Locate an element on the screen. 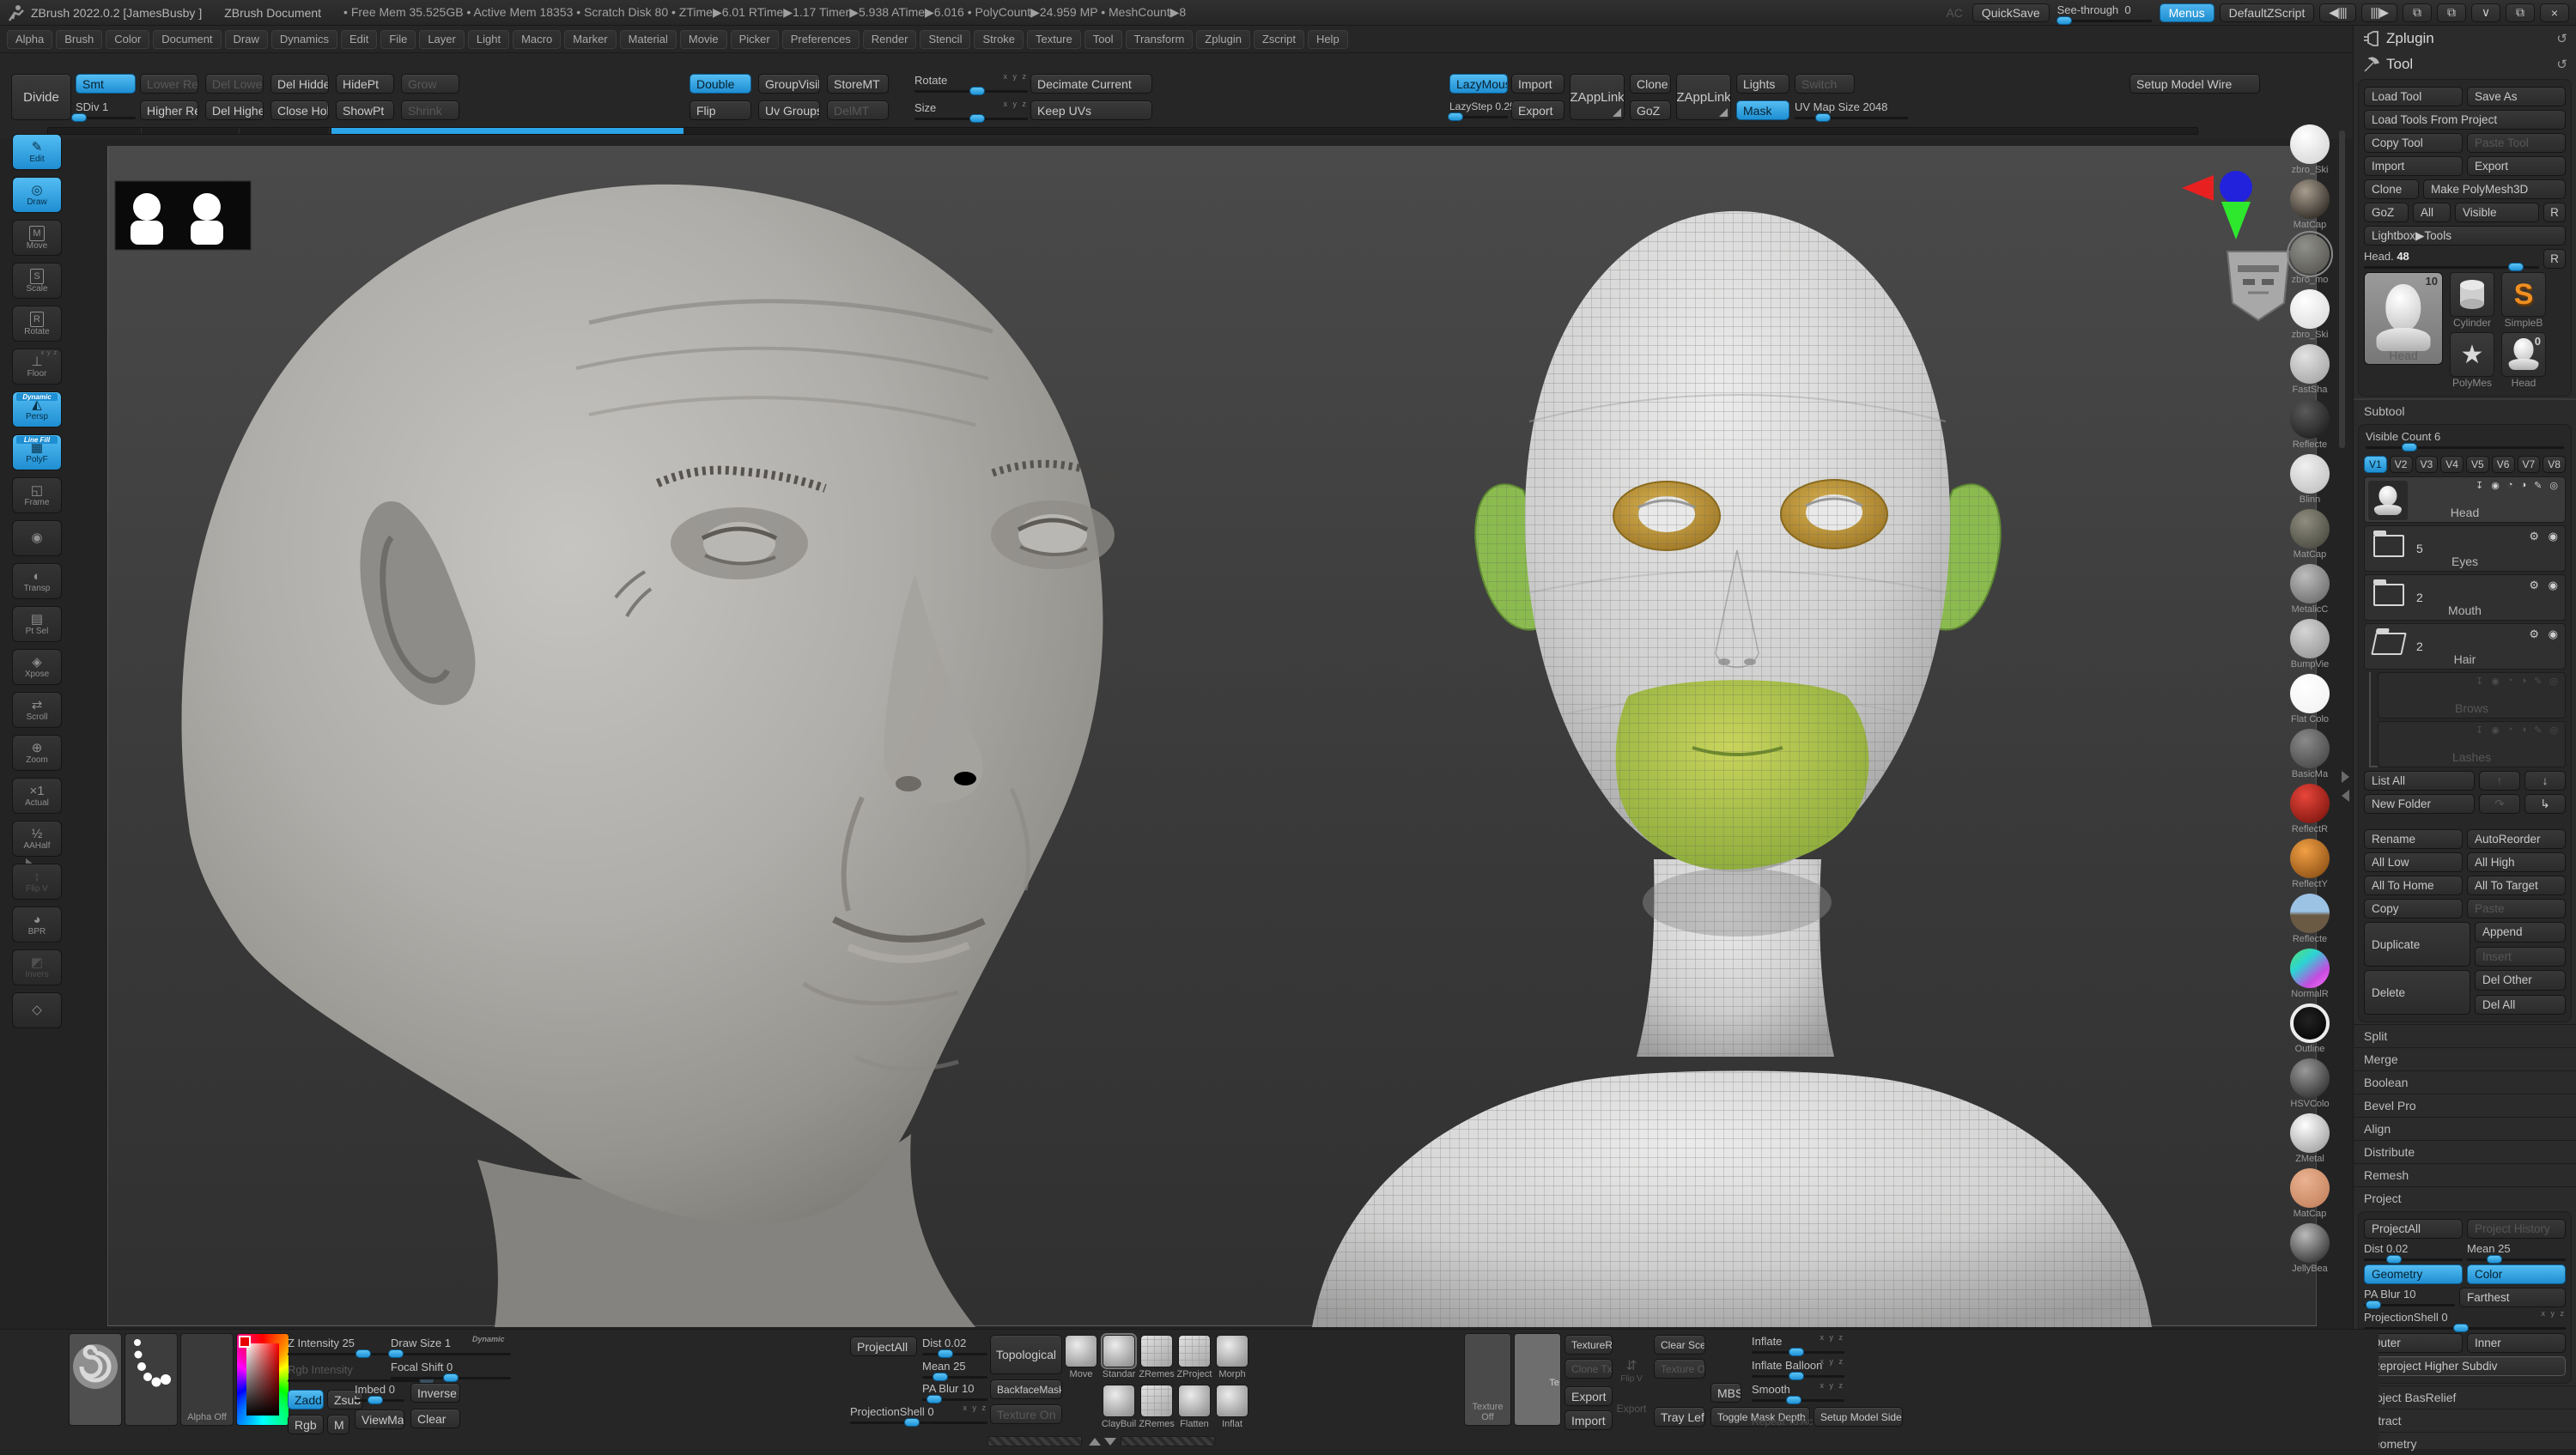  material-swatch: ReflectY is located at coordinates (2310, 864).